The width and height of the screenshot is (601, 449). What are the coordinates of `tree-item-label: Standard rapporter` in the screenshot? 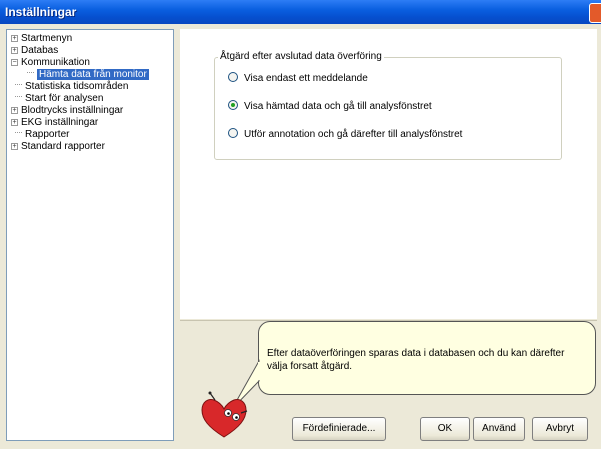 It's located at (63, 146).